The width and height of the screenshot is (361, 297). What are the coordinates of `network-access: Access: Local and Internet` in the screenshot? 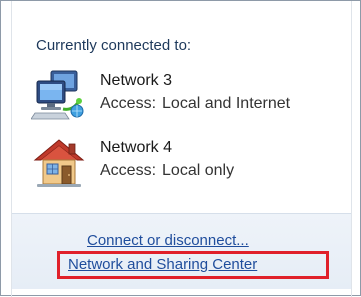 It's located at (195, 104).